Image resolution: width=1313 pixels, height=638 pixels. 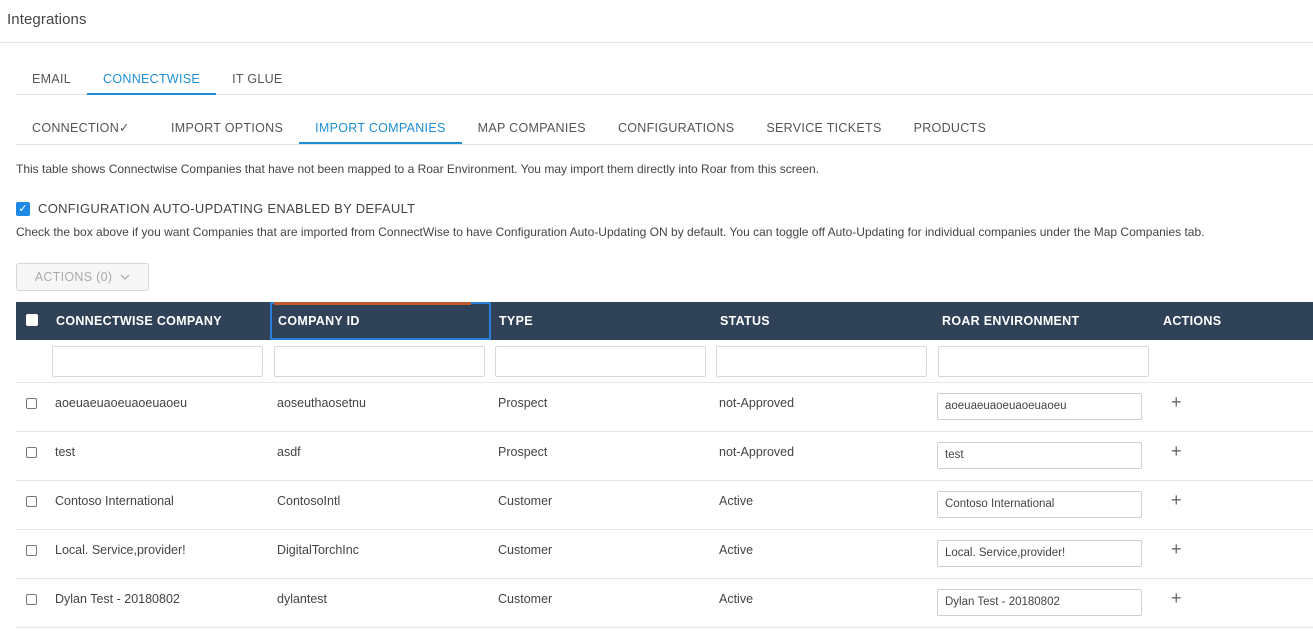 What do you see at coordinates (51, 80) in the screenshot?
I see `tab-email: EMAIL` at bounding box center [51, 80].